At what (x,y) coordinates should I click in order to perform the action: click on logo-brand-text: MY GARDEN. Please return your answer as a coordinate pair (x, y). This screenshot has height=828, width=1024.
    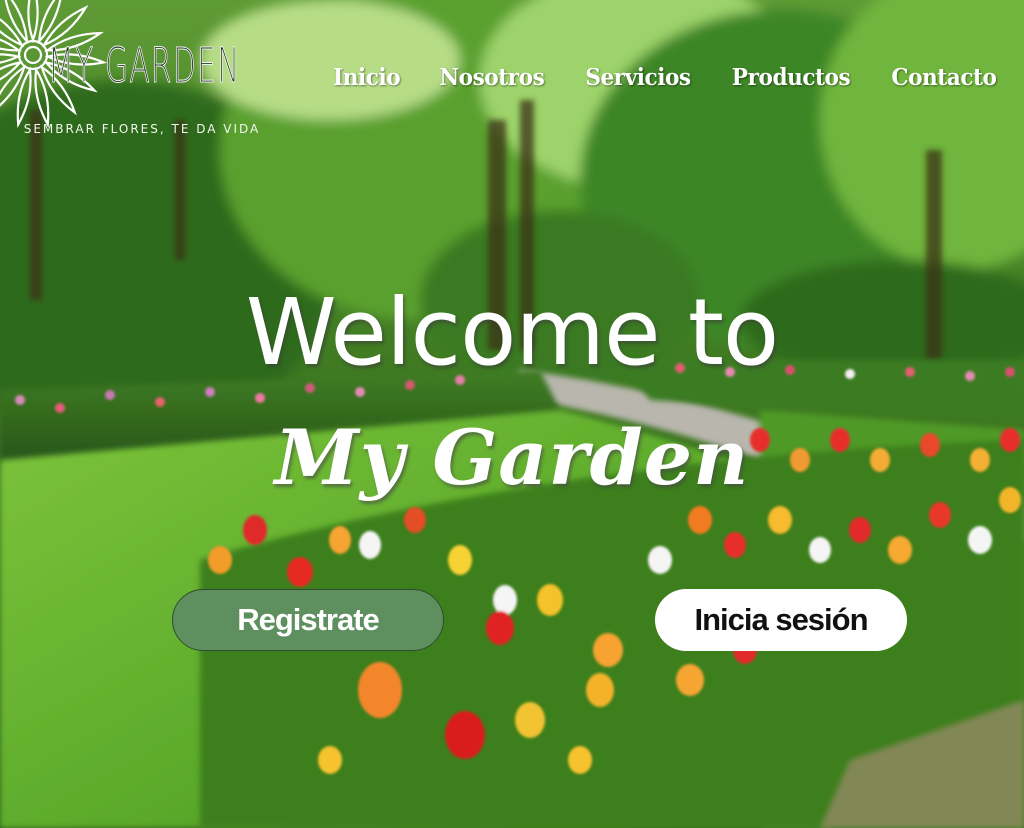
    Looking at the image, I should click on (144, 66).